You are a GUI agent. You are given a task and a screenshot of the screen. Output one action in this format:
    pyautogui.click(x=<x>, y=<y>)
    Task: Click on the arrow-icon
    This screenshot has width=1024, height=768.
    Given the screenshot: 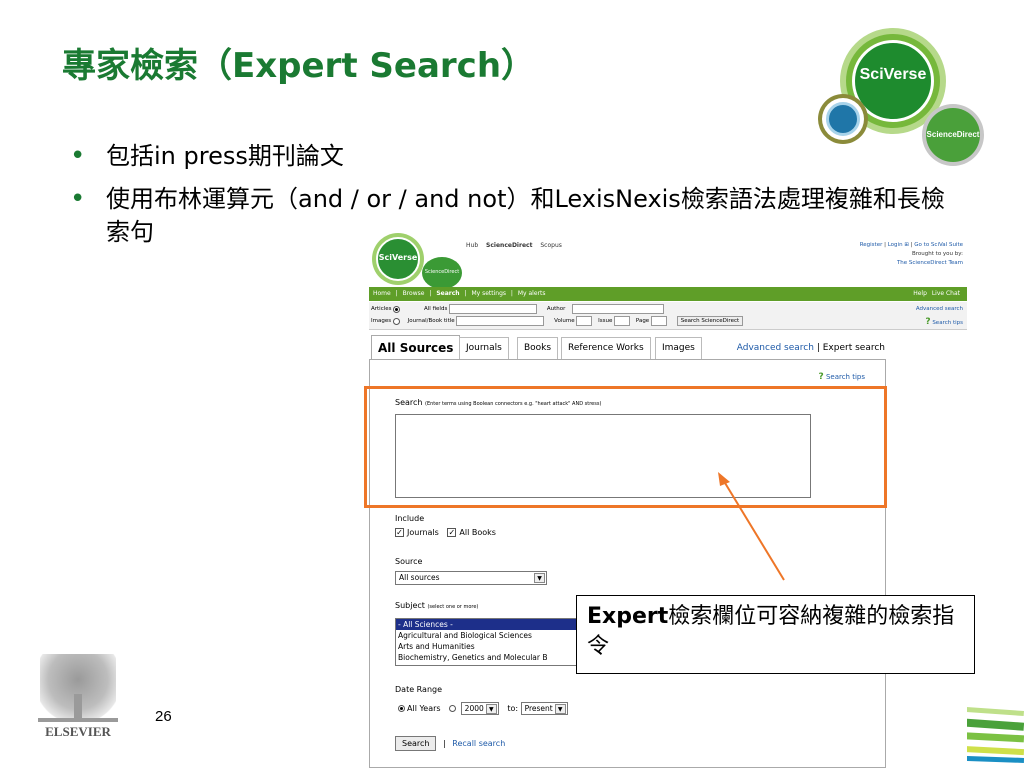 What is the action you would take?
    pyautogui.click(x=751, y=526)
    